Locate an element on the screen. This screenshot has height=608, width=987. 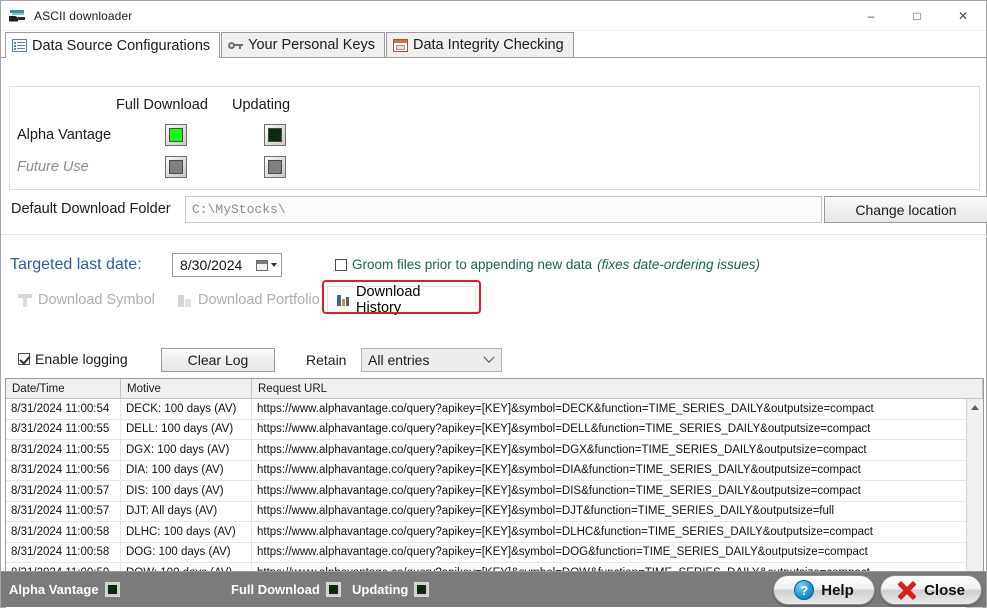
groom-files-note: (fixes date-ordering issues) is located at coordinates (678, 264).